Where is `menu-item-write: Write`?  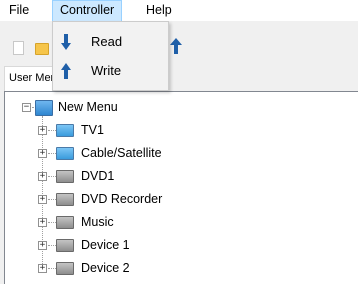
menu-item-write: Write is located at coordinates (110, 72).